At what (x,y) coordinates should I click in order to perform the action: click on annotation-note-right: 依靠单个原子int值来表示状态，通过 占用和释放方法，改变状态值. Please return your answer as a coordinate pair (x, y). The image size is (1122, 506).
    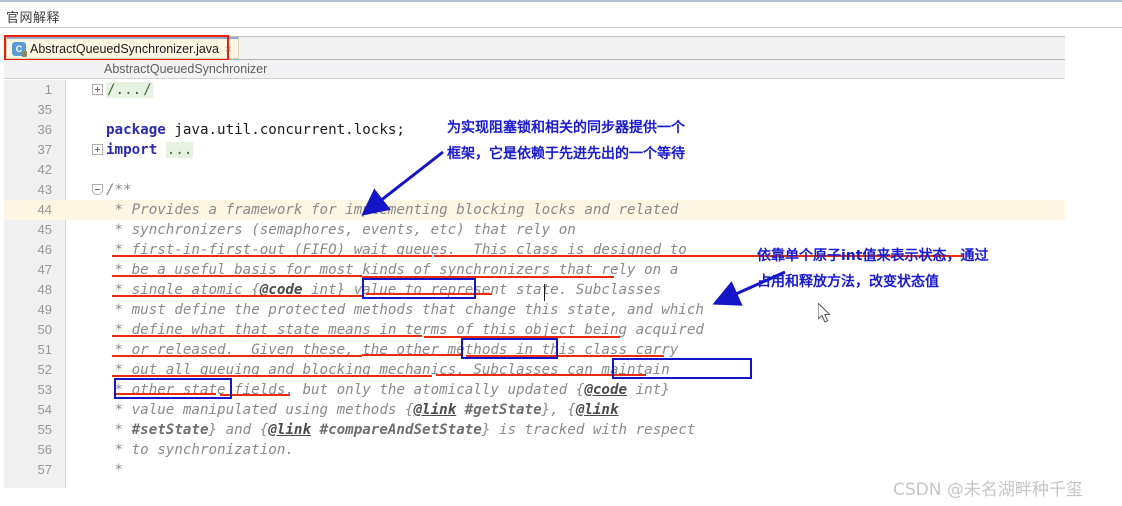
    Looking at the image, I should click on (872, 269).